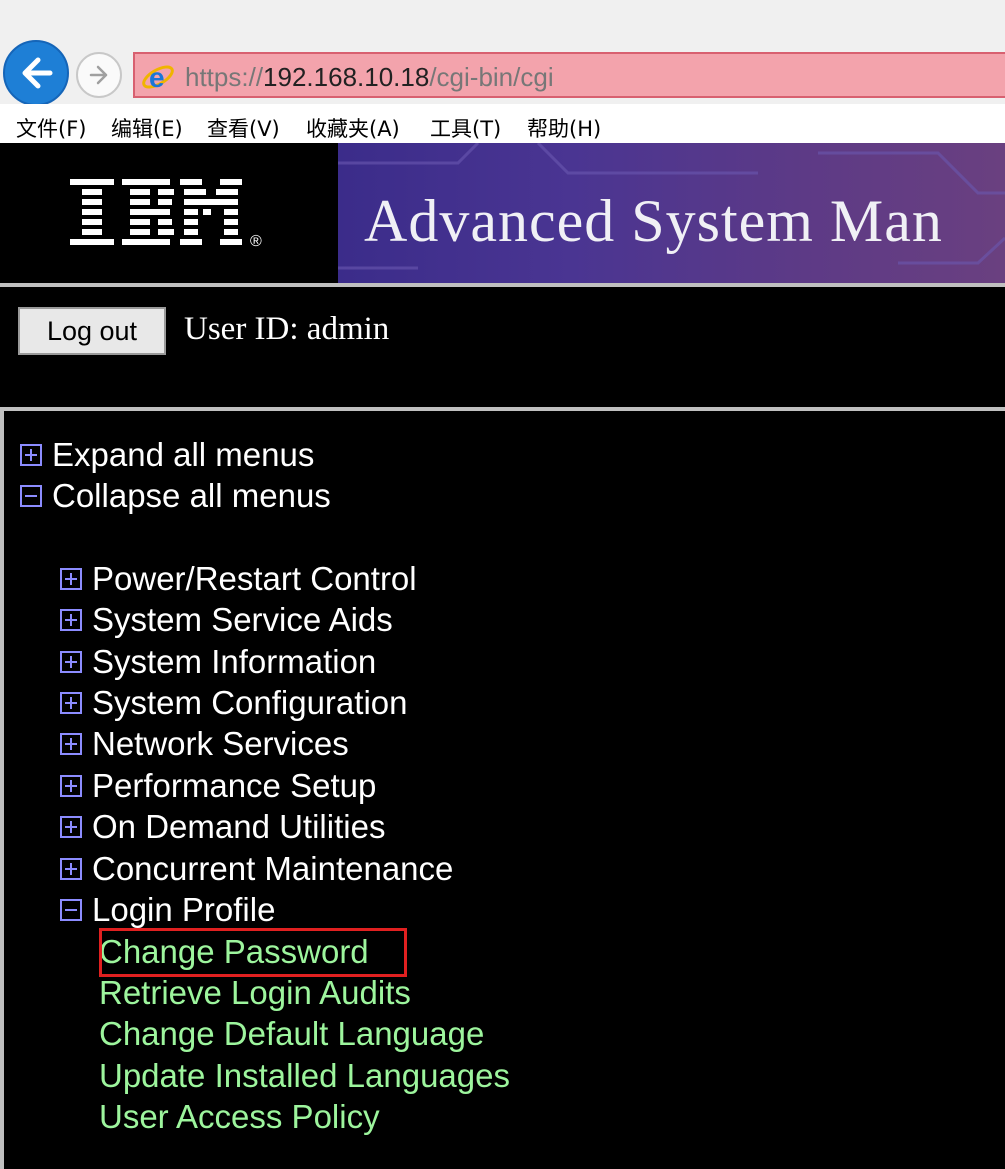  Describe the element at coordinates (183, 455) in the screenshot. I see `expand-all-menus-link: Expand all menus` at that location.